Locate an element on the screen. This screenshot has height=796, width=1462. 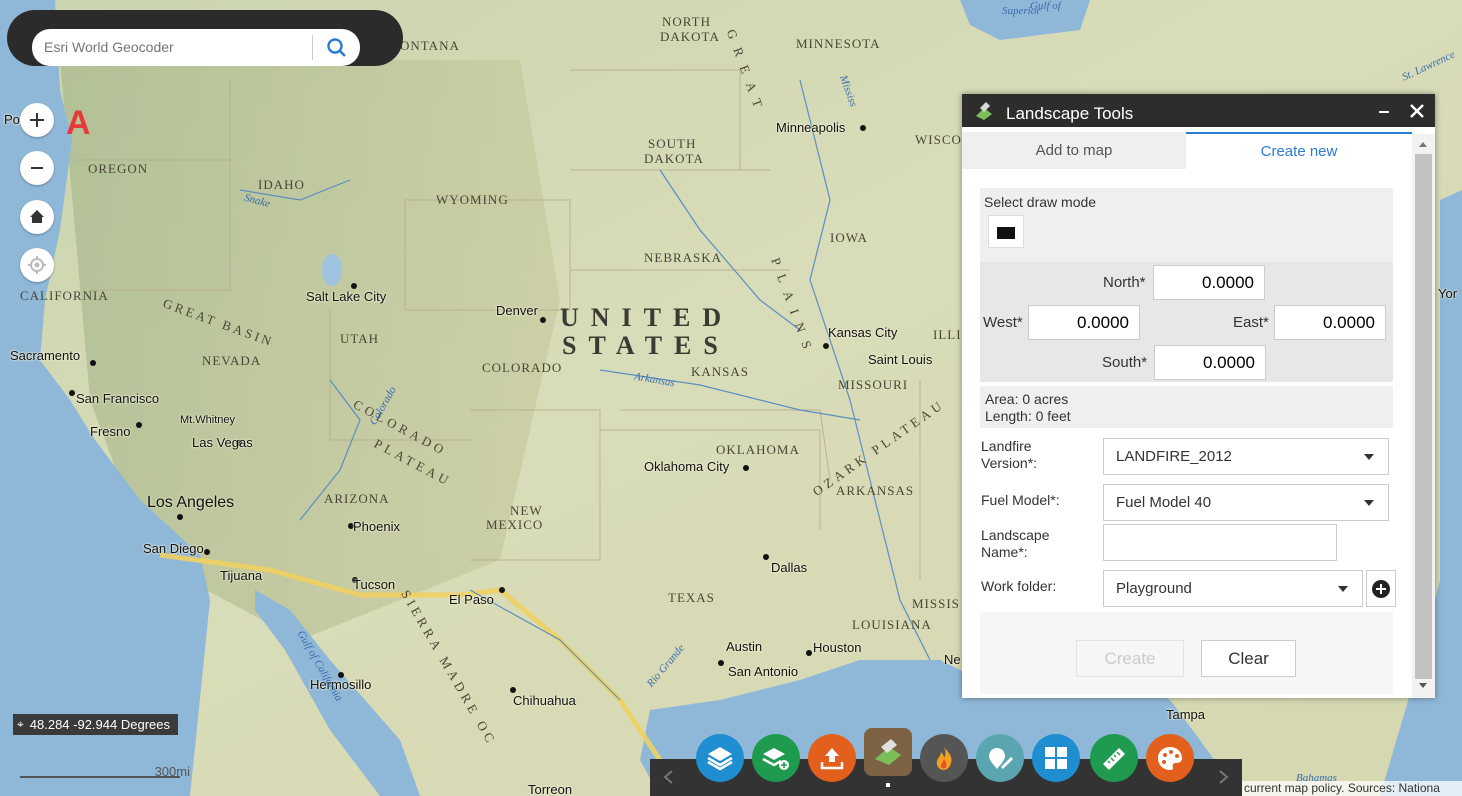
landscape-name-label: Landscape Name*: is located at coordinates (1015, 543).